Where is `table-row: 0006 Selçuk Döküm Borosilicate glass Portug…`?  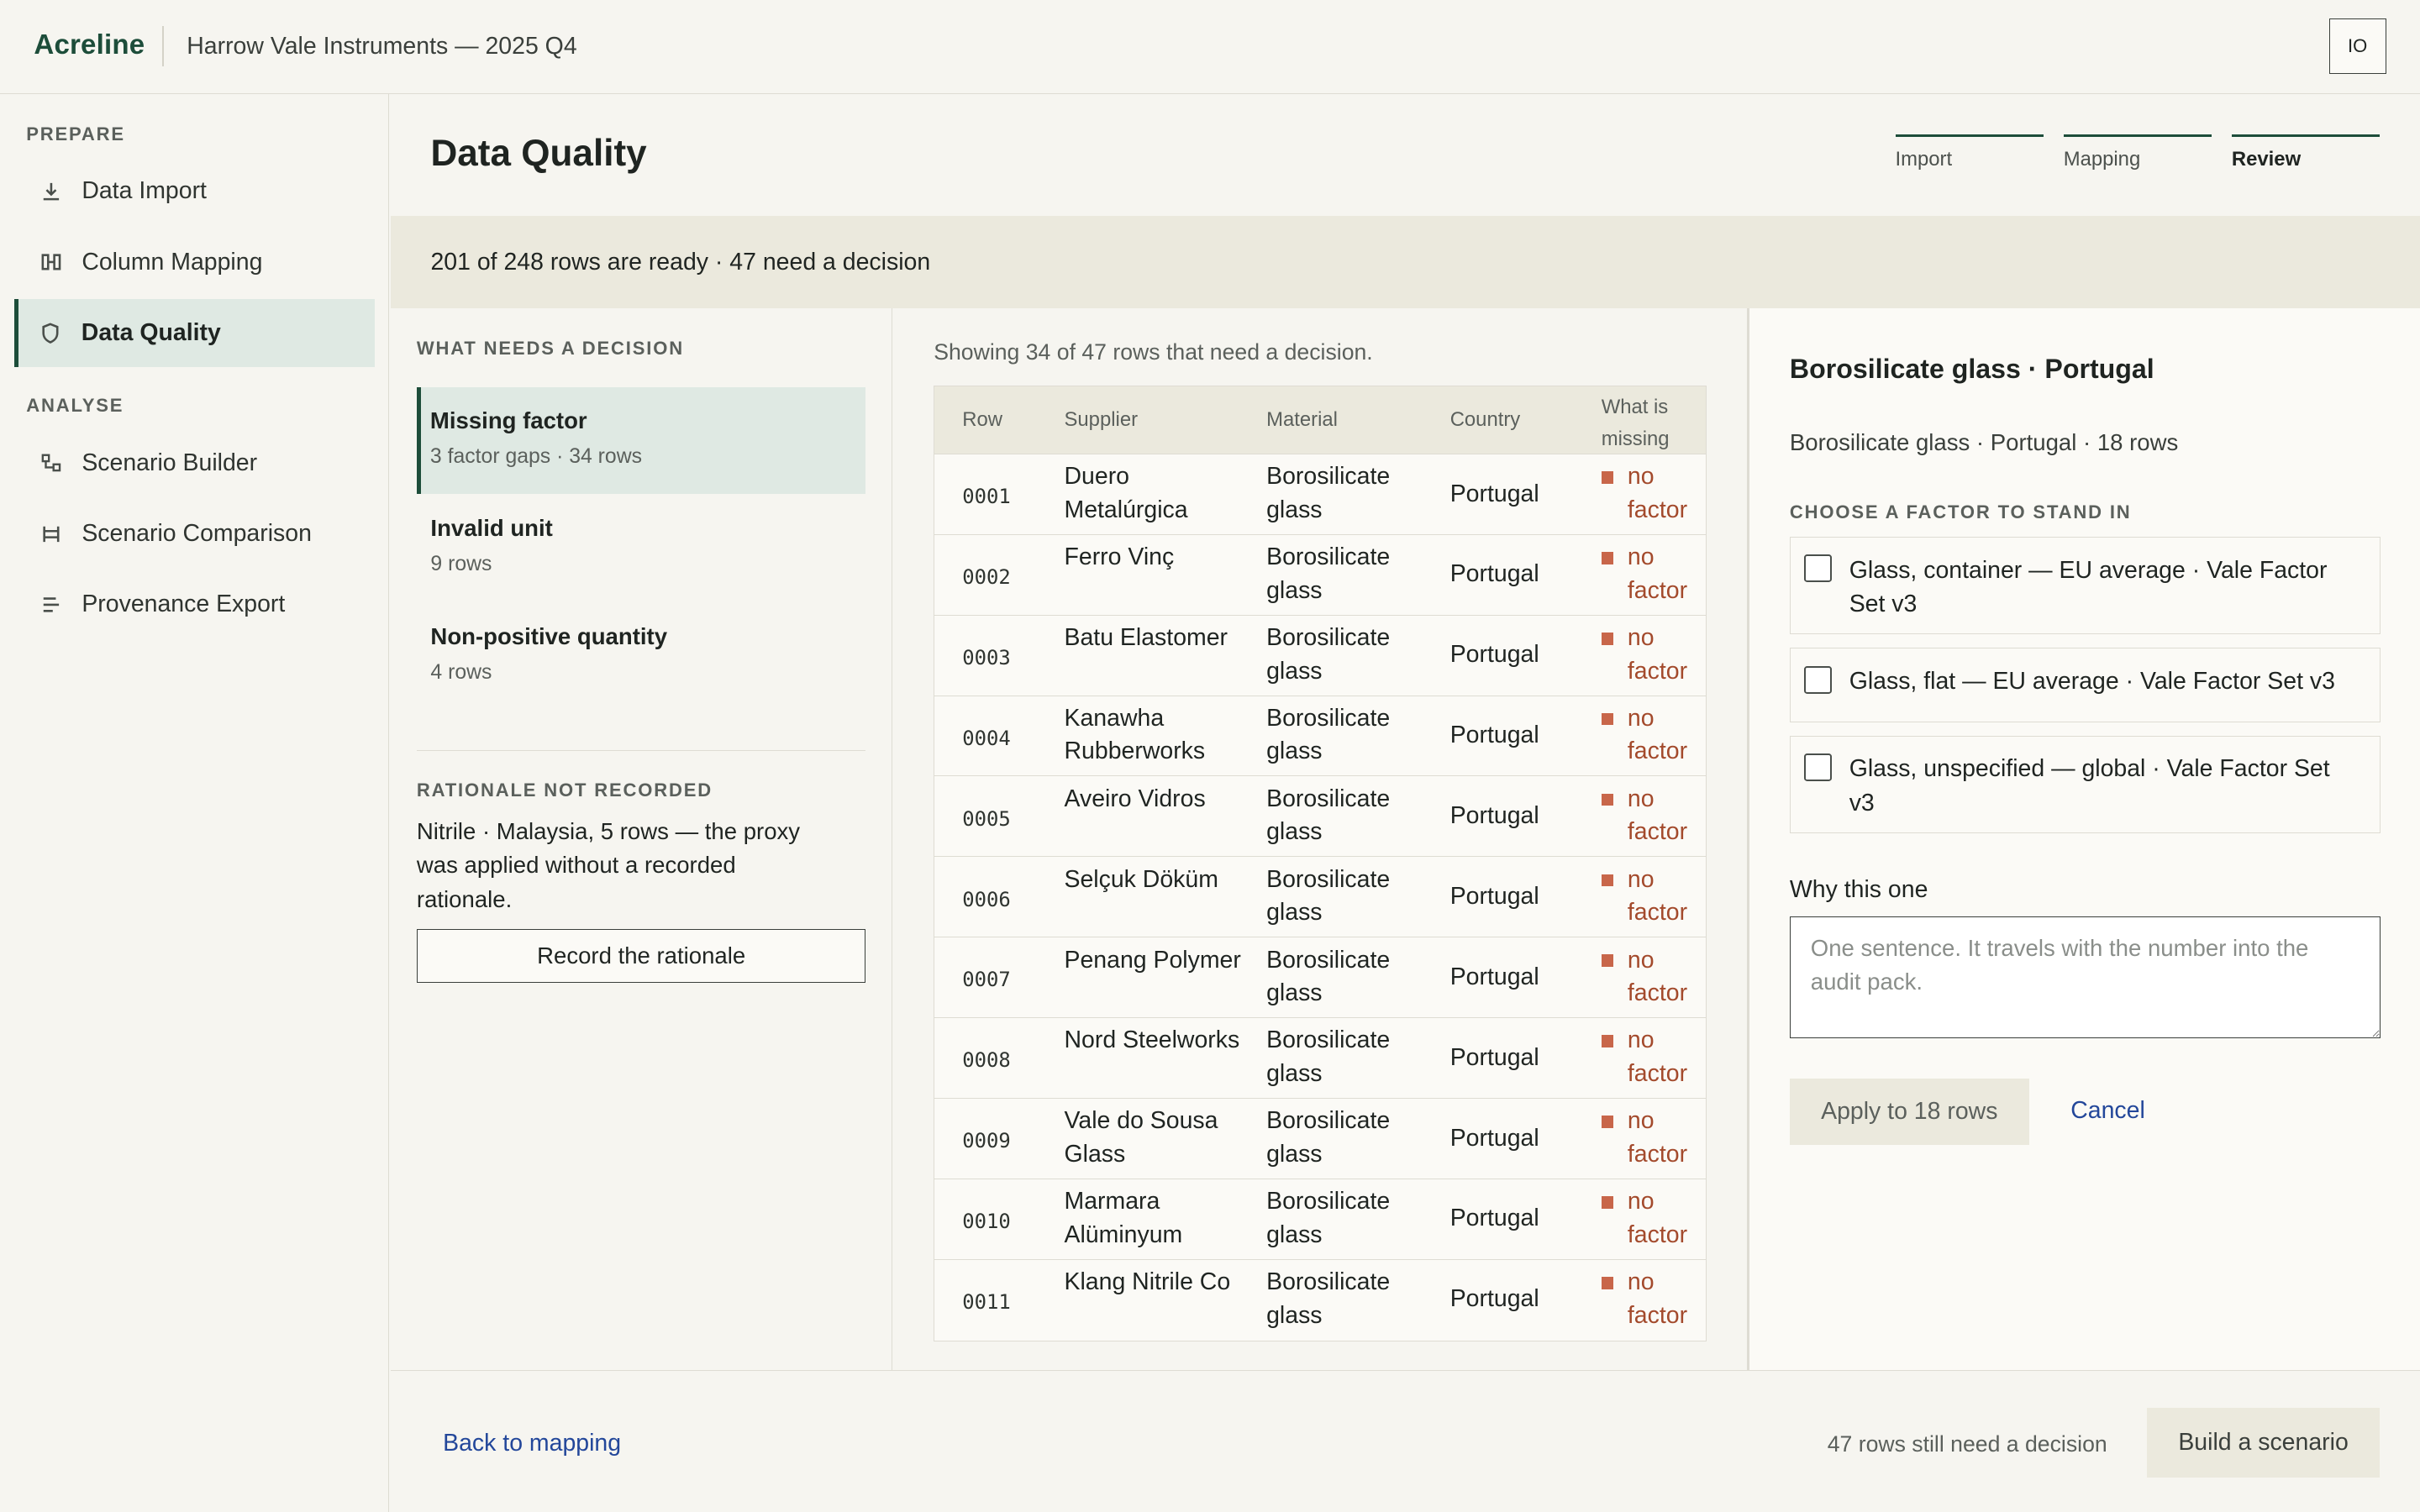 table-row: 0006 Selçuk Döküm Borosilicate glass Portug… is located at coordinates (1320, 897).